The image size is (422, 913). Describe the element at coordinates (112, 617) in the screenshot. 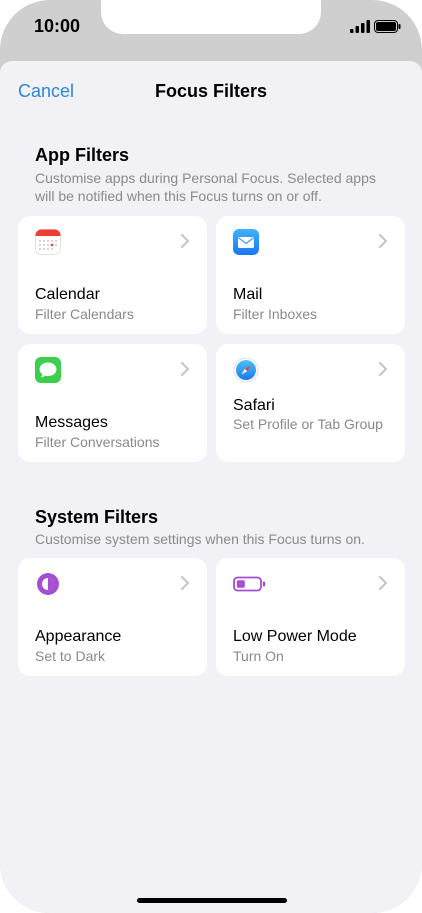

I see `appearance-filter-card: Appearance Set to Dark` at that location.